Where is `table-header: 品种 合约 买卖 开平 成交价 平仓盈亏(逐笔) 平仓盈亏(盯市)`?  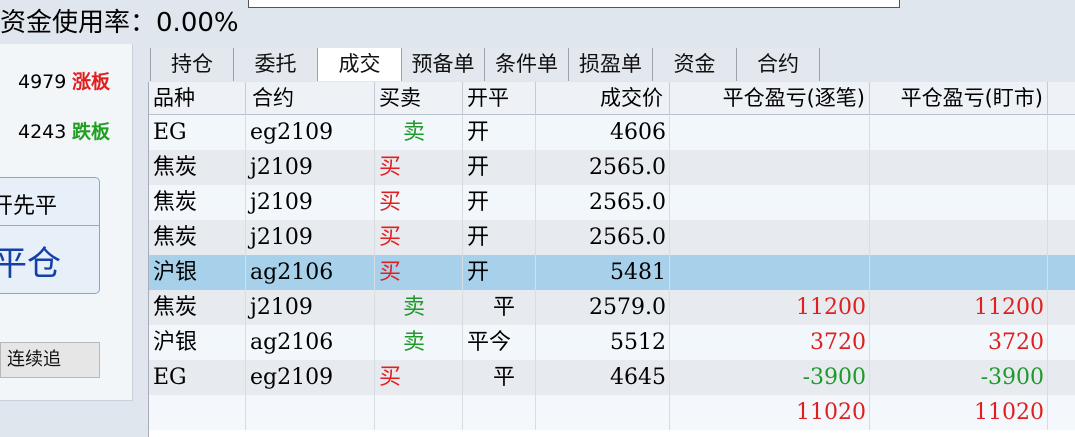 table-header: 品种 合约 买卖 开平 成交价 平仓盈亏(逐笔) 平仓盈亏(盯市) is located at coordinates (612, 98).